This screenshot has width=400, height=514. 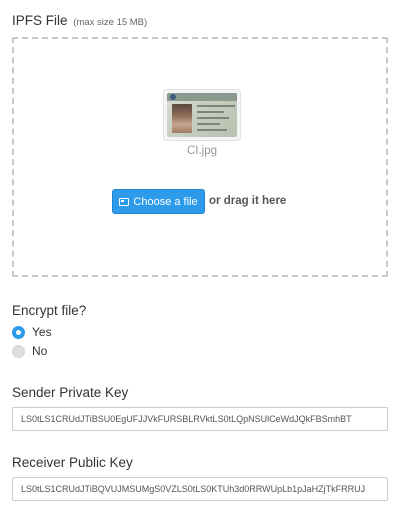 I want to click on id-card-image, so click(x=202, y=115).